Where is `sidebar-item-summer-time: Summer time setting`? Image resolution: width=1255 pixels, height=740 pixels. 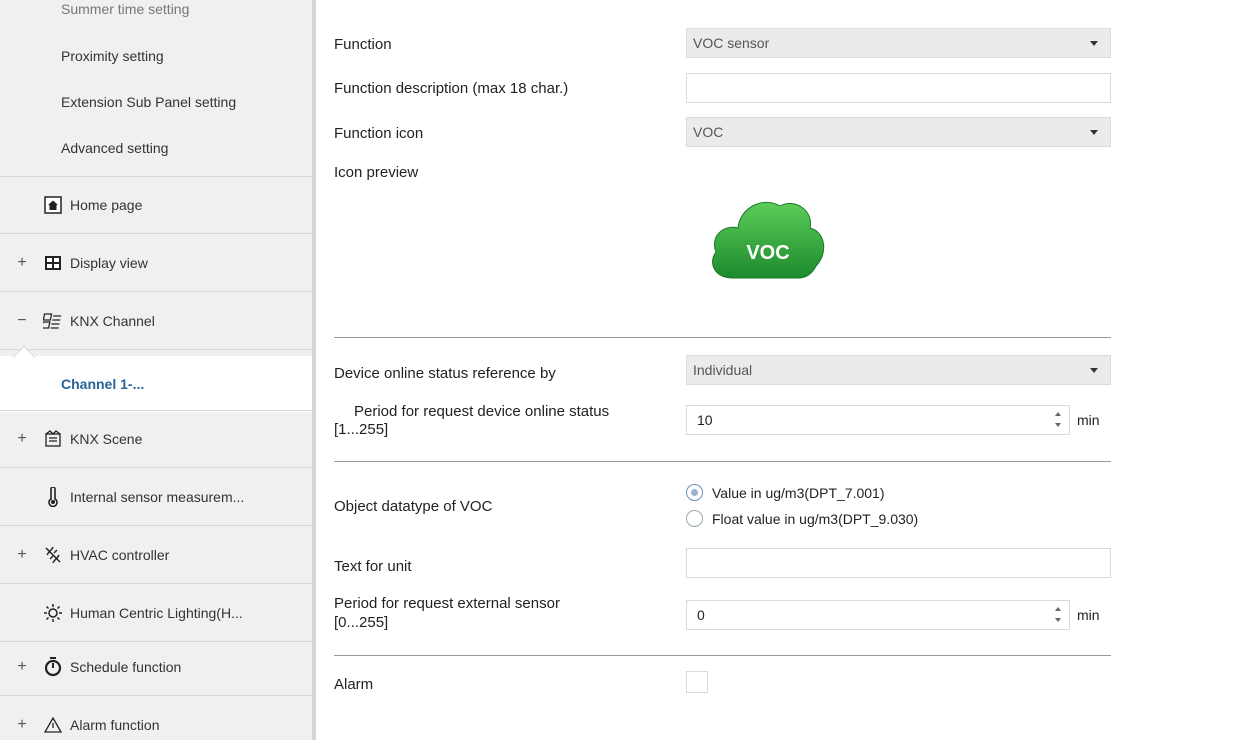 sidebar-item-summer-time: Summer time setting is located at coordinates (156, 11).